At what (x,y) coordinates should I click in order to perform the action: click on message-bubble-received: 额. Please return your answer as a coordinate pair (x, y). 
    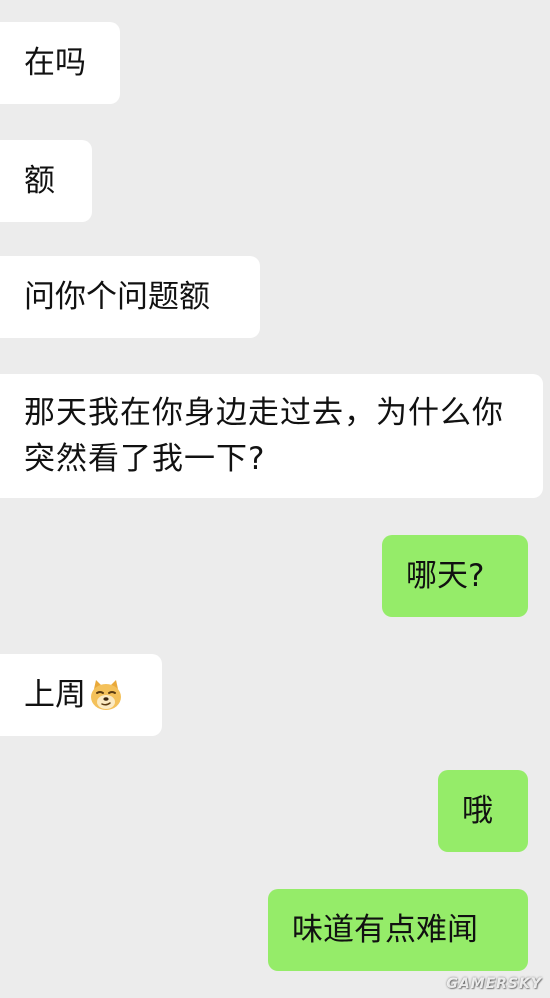
    Looking at the image, I should click on (46, 181).